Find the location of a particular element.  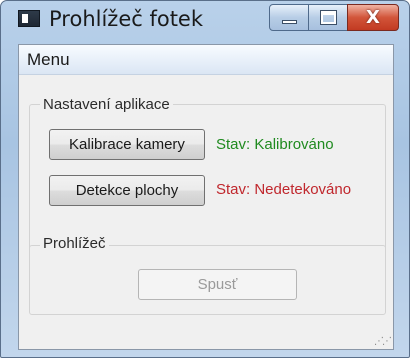

resize-grip-icon: ⋰⋰ is located at coordinates (383, 341).